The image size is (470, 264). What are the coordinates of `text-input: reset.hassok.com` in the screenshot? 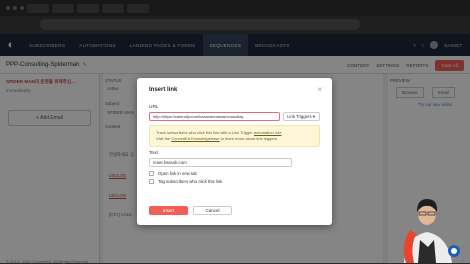 It's located at (220, 162).